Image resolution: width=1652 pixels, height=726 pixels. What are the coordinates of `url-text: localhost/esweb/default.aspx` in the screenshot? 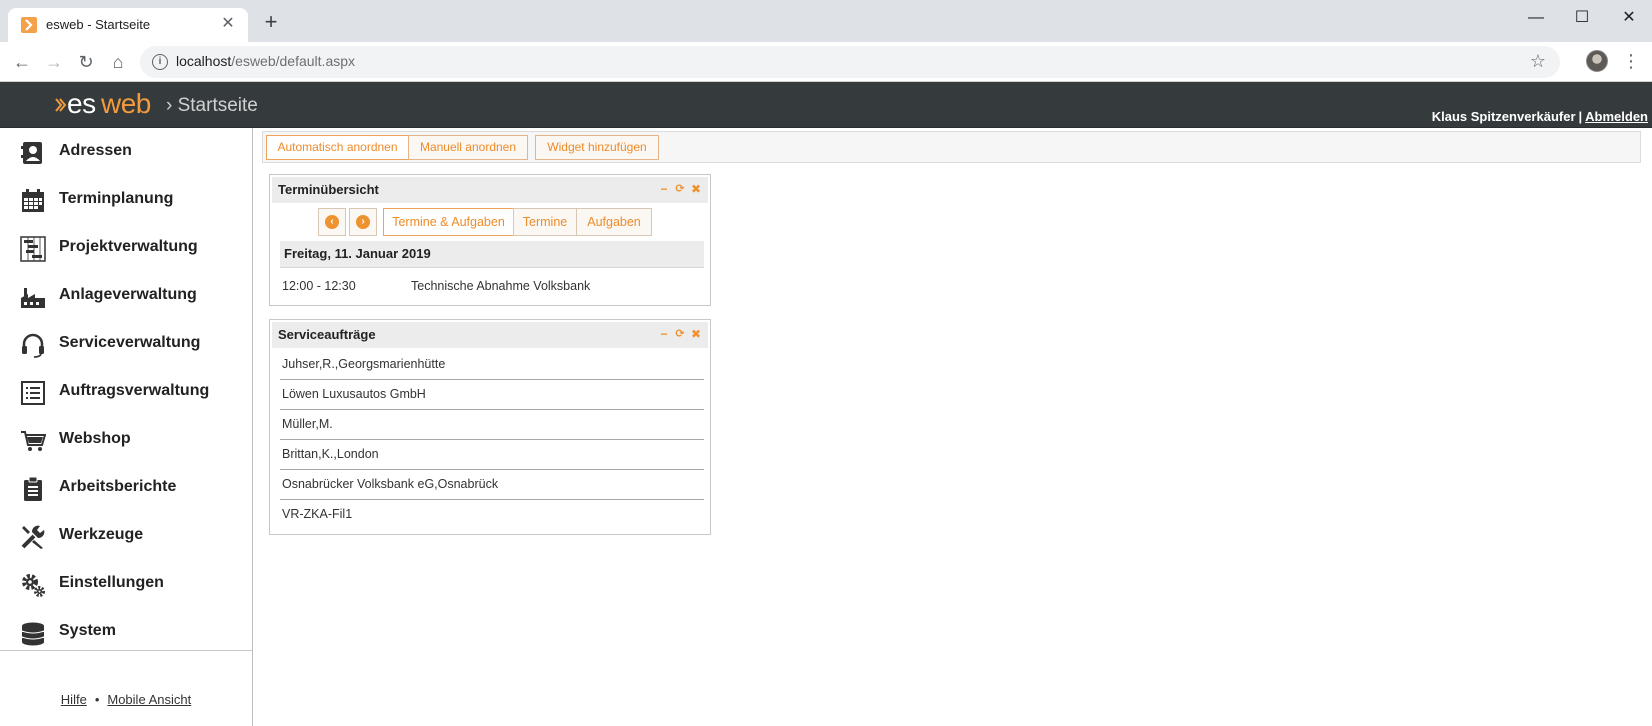 It's located at (265, 61).